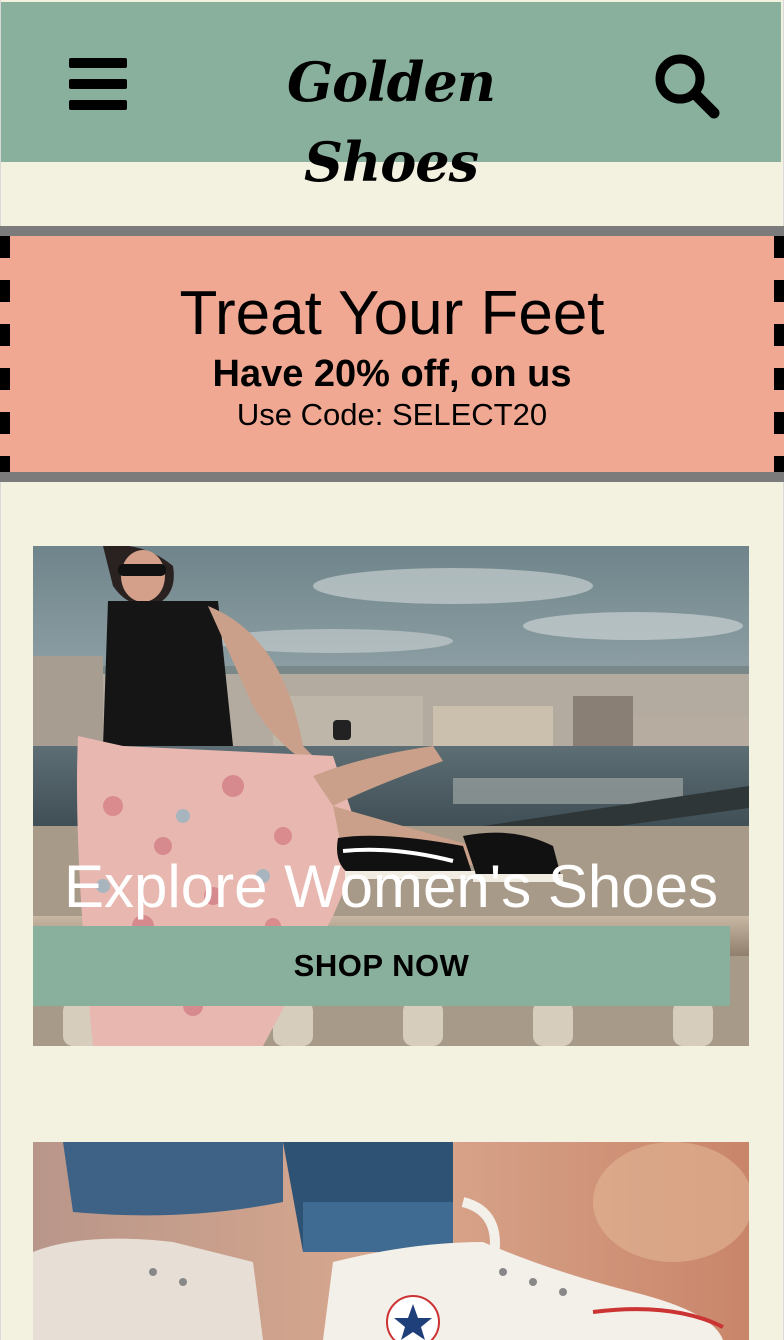  Describe the element at coordinates (392, 414) in the screenshot. I see `promo-code: Use Code: SELECT20` at that location.